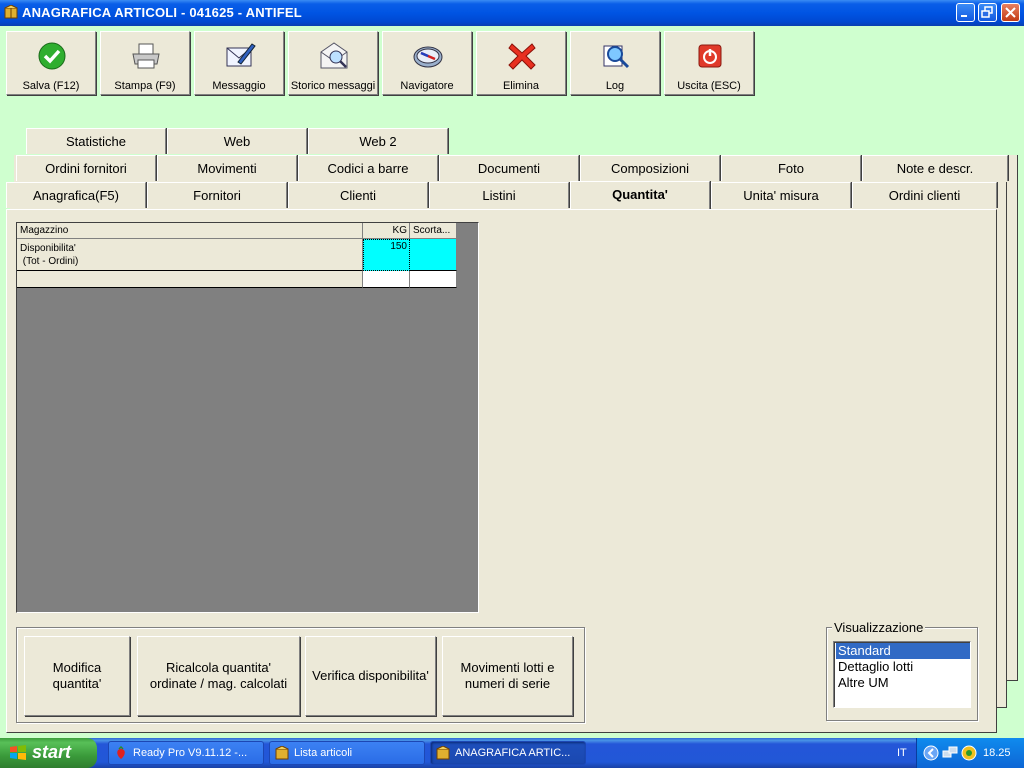  What do you see at coordinates (903, 651) in the screenshot?
I see `option-standard: Standard` at bounding box center [903, 651].